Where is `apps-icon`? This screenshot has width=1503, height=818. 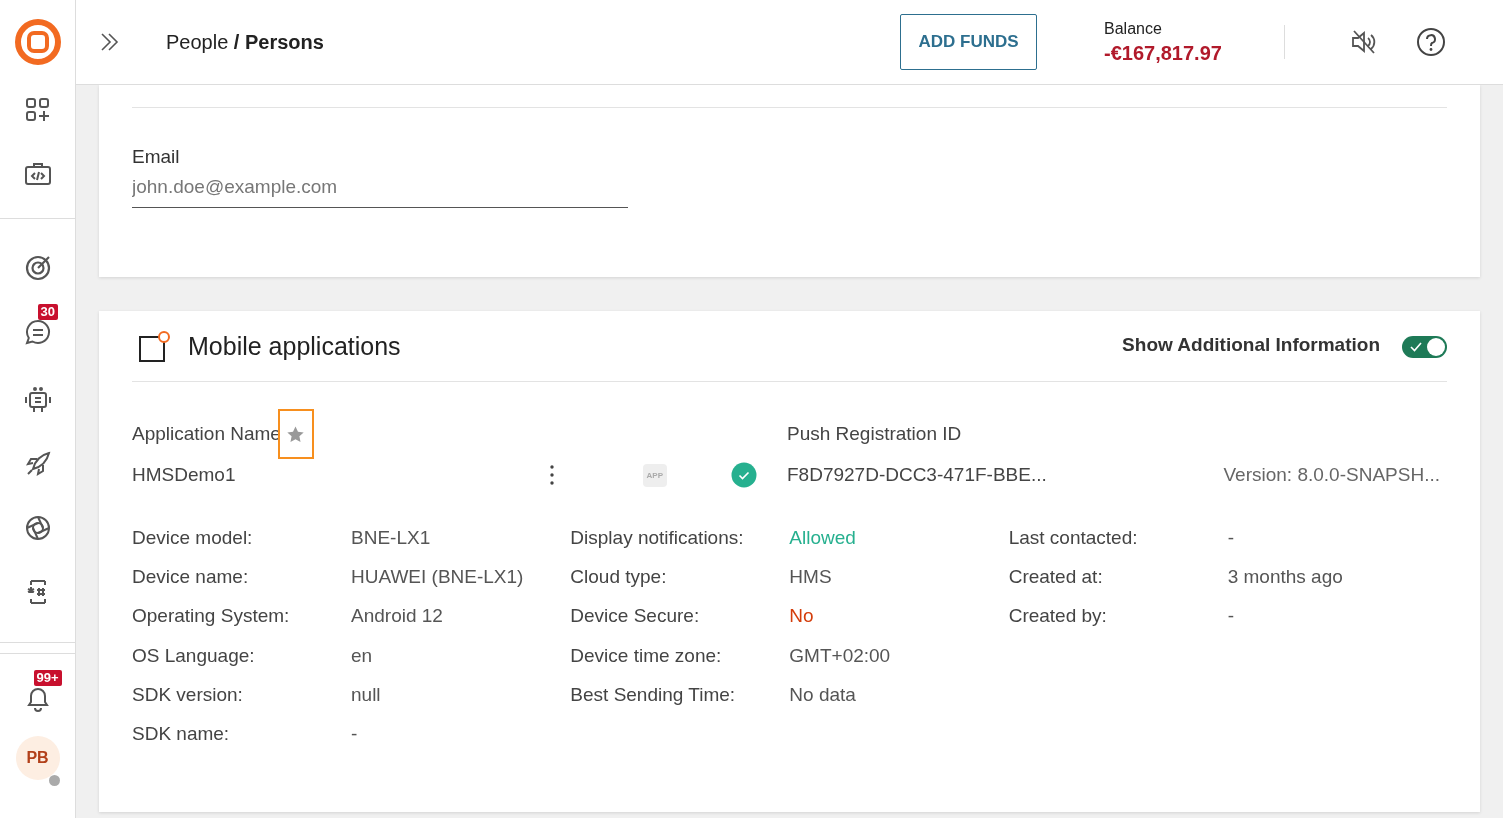 apps-icon is located at coordinates (37, 110).